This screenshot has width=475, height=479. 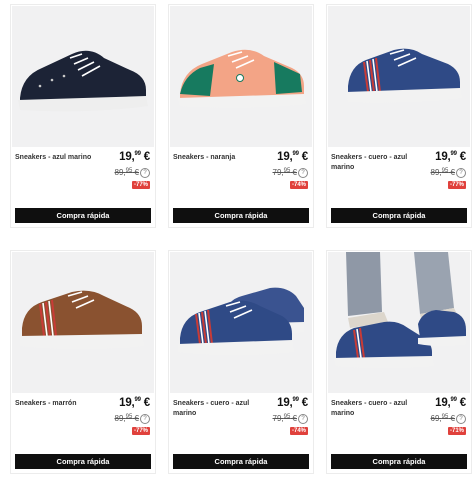 What do you see at coordinates (56, 404) in the screenshot?
I see `product-name: Sneakers - marrón` at bounding box center [56, 404].